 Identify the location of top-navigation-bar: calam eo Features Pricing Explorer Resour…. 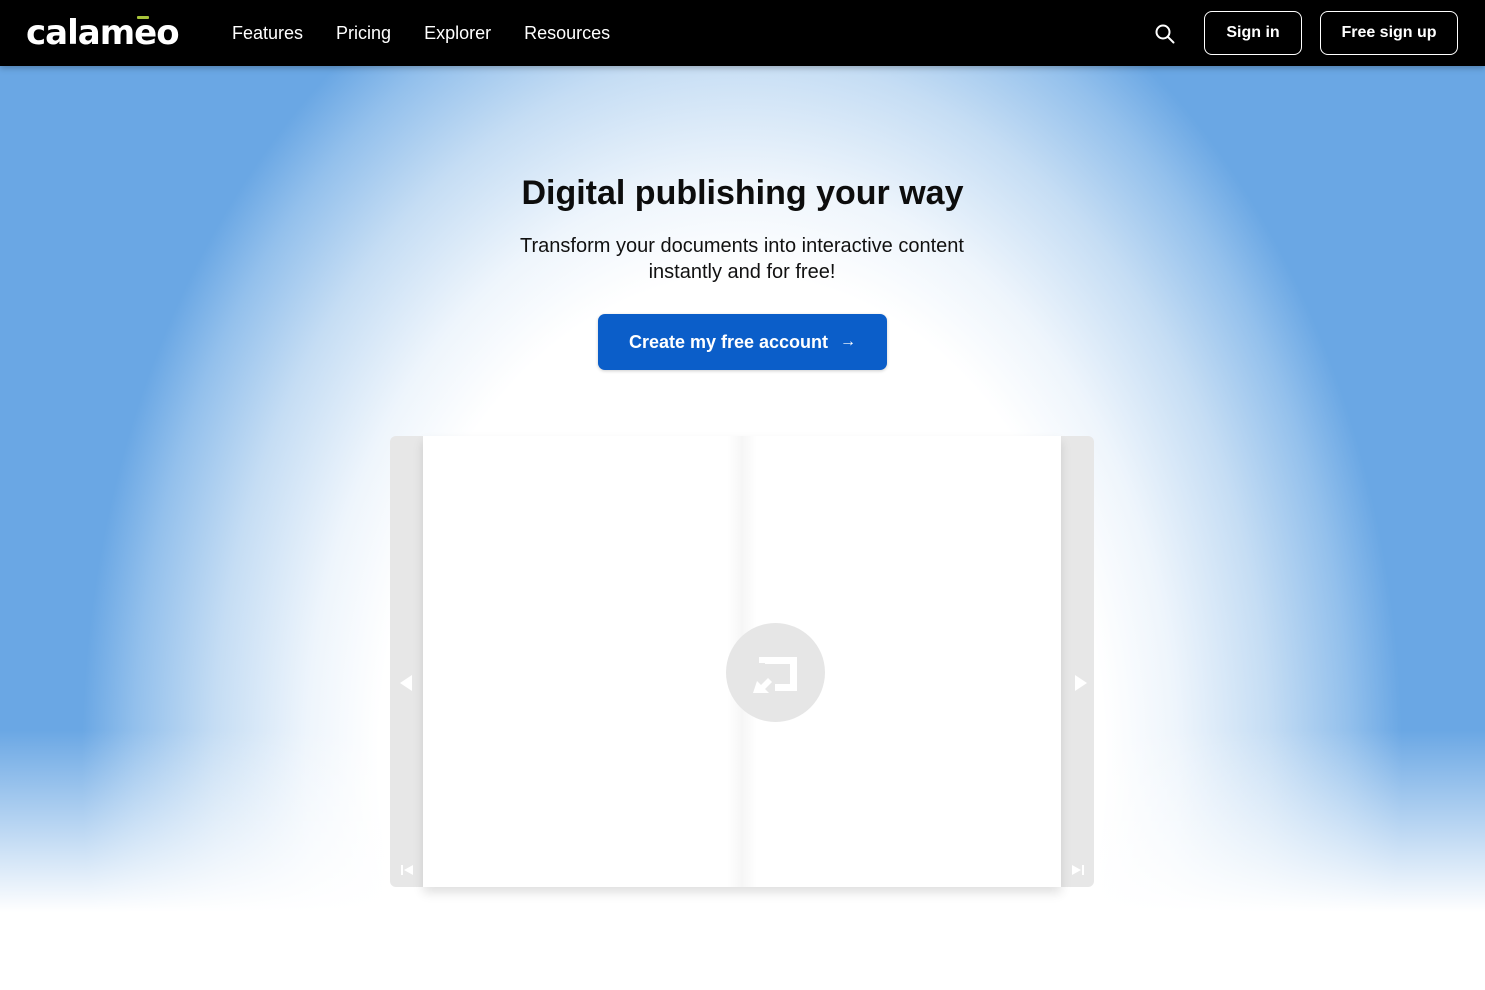
(742, 33).